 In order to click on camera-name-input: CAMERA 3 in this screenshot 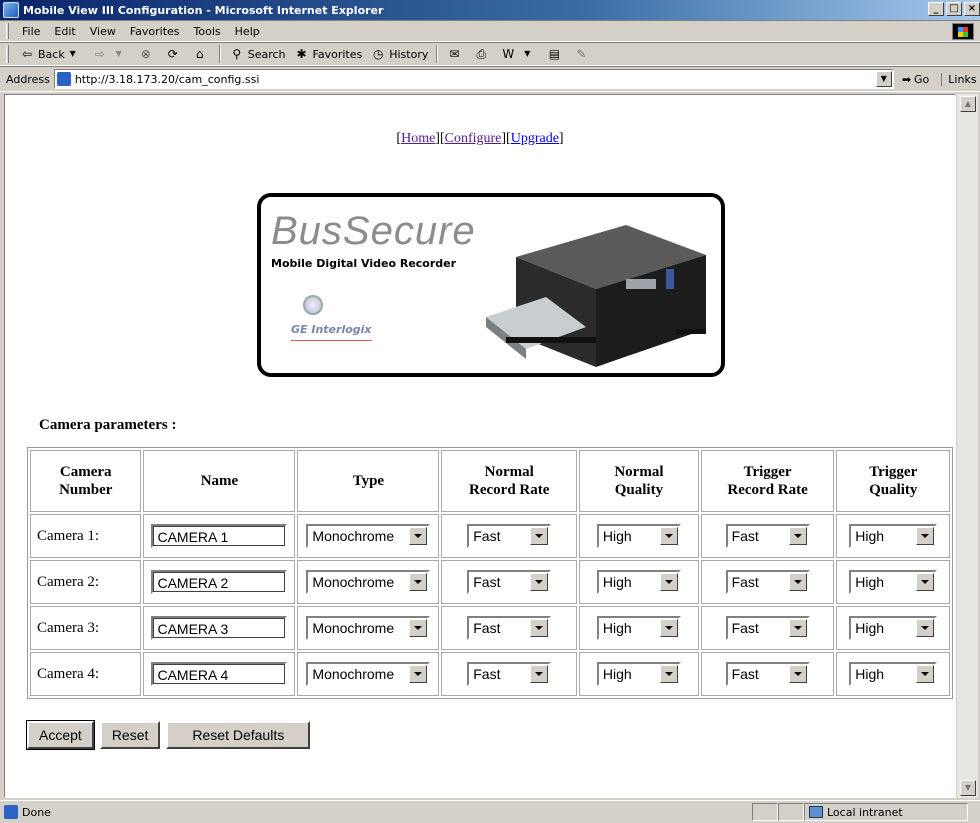, I will do `click(219, 628)`.